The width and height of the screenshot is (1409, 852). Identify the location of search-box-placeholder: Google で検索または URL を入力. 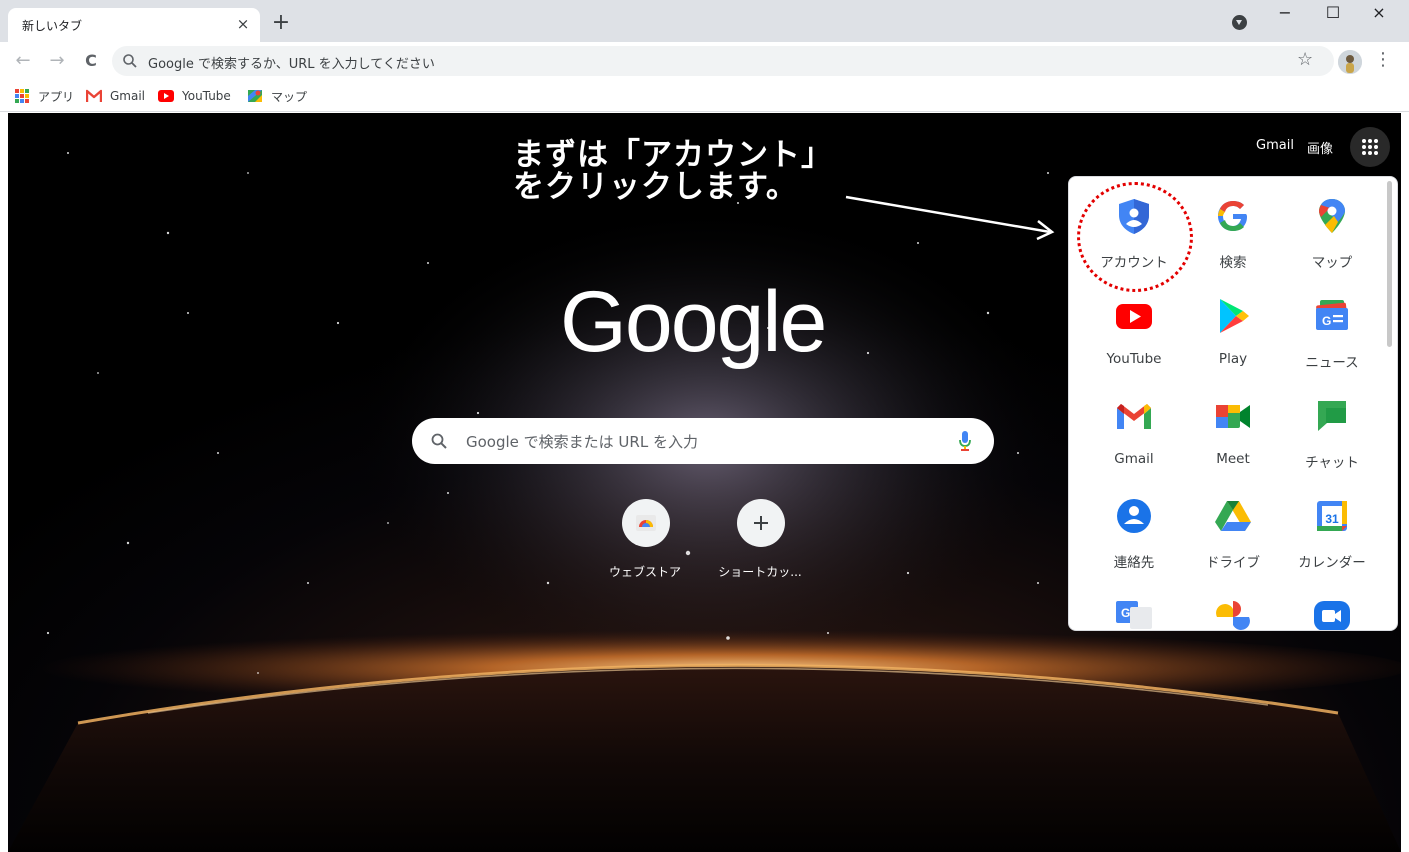
(582, 442).